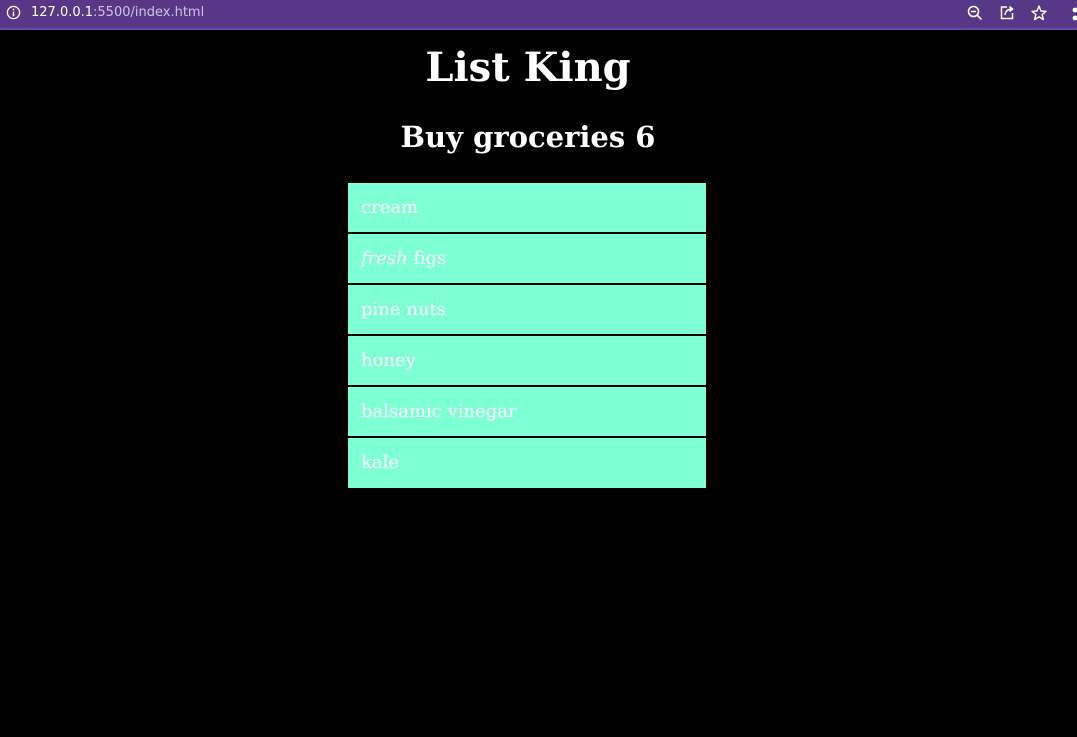  I want to click on list-item: honey, so click(527, 361).